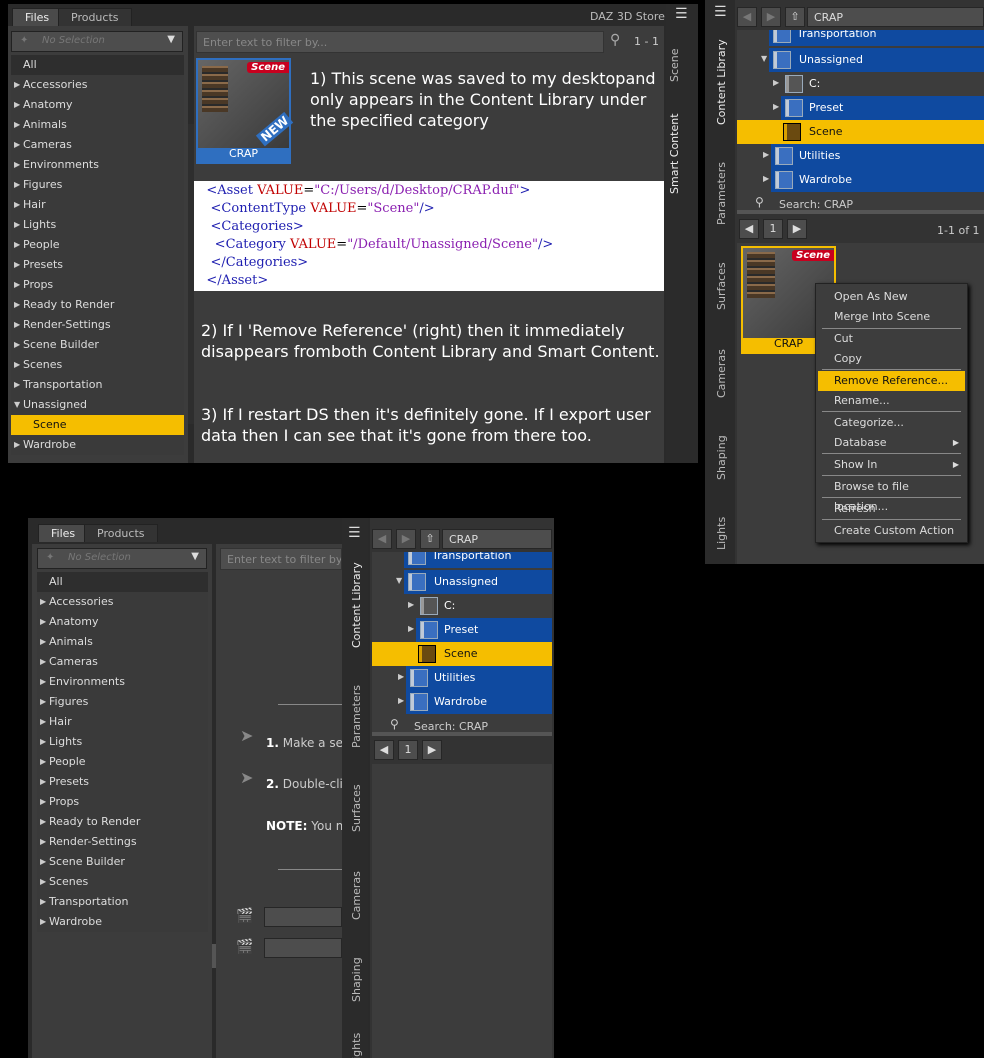  I want to click on menu-cut: Cut, so click(891, 339).